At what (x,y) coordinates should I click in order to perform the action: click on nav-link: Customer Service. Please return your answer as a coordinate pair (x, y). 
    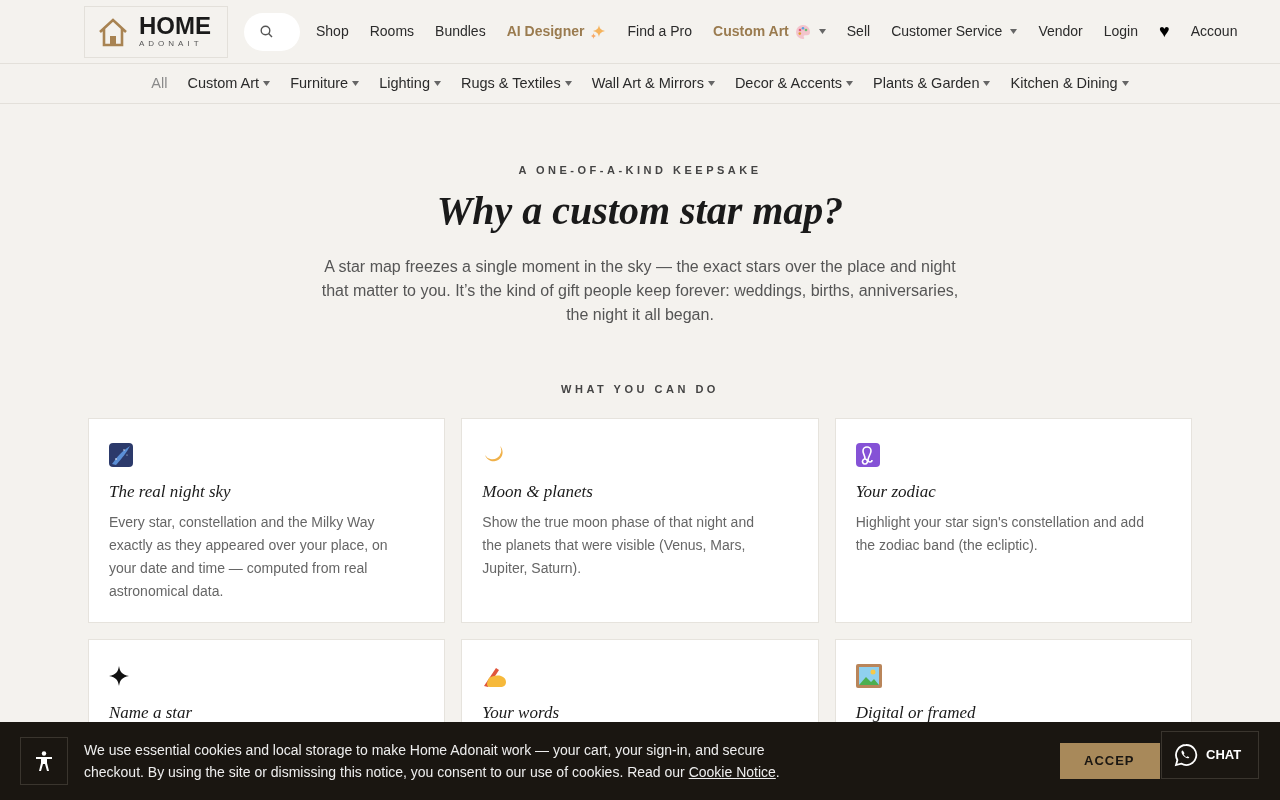
    Looking at the image, I should click on (954, 31).